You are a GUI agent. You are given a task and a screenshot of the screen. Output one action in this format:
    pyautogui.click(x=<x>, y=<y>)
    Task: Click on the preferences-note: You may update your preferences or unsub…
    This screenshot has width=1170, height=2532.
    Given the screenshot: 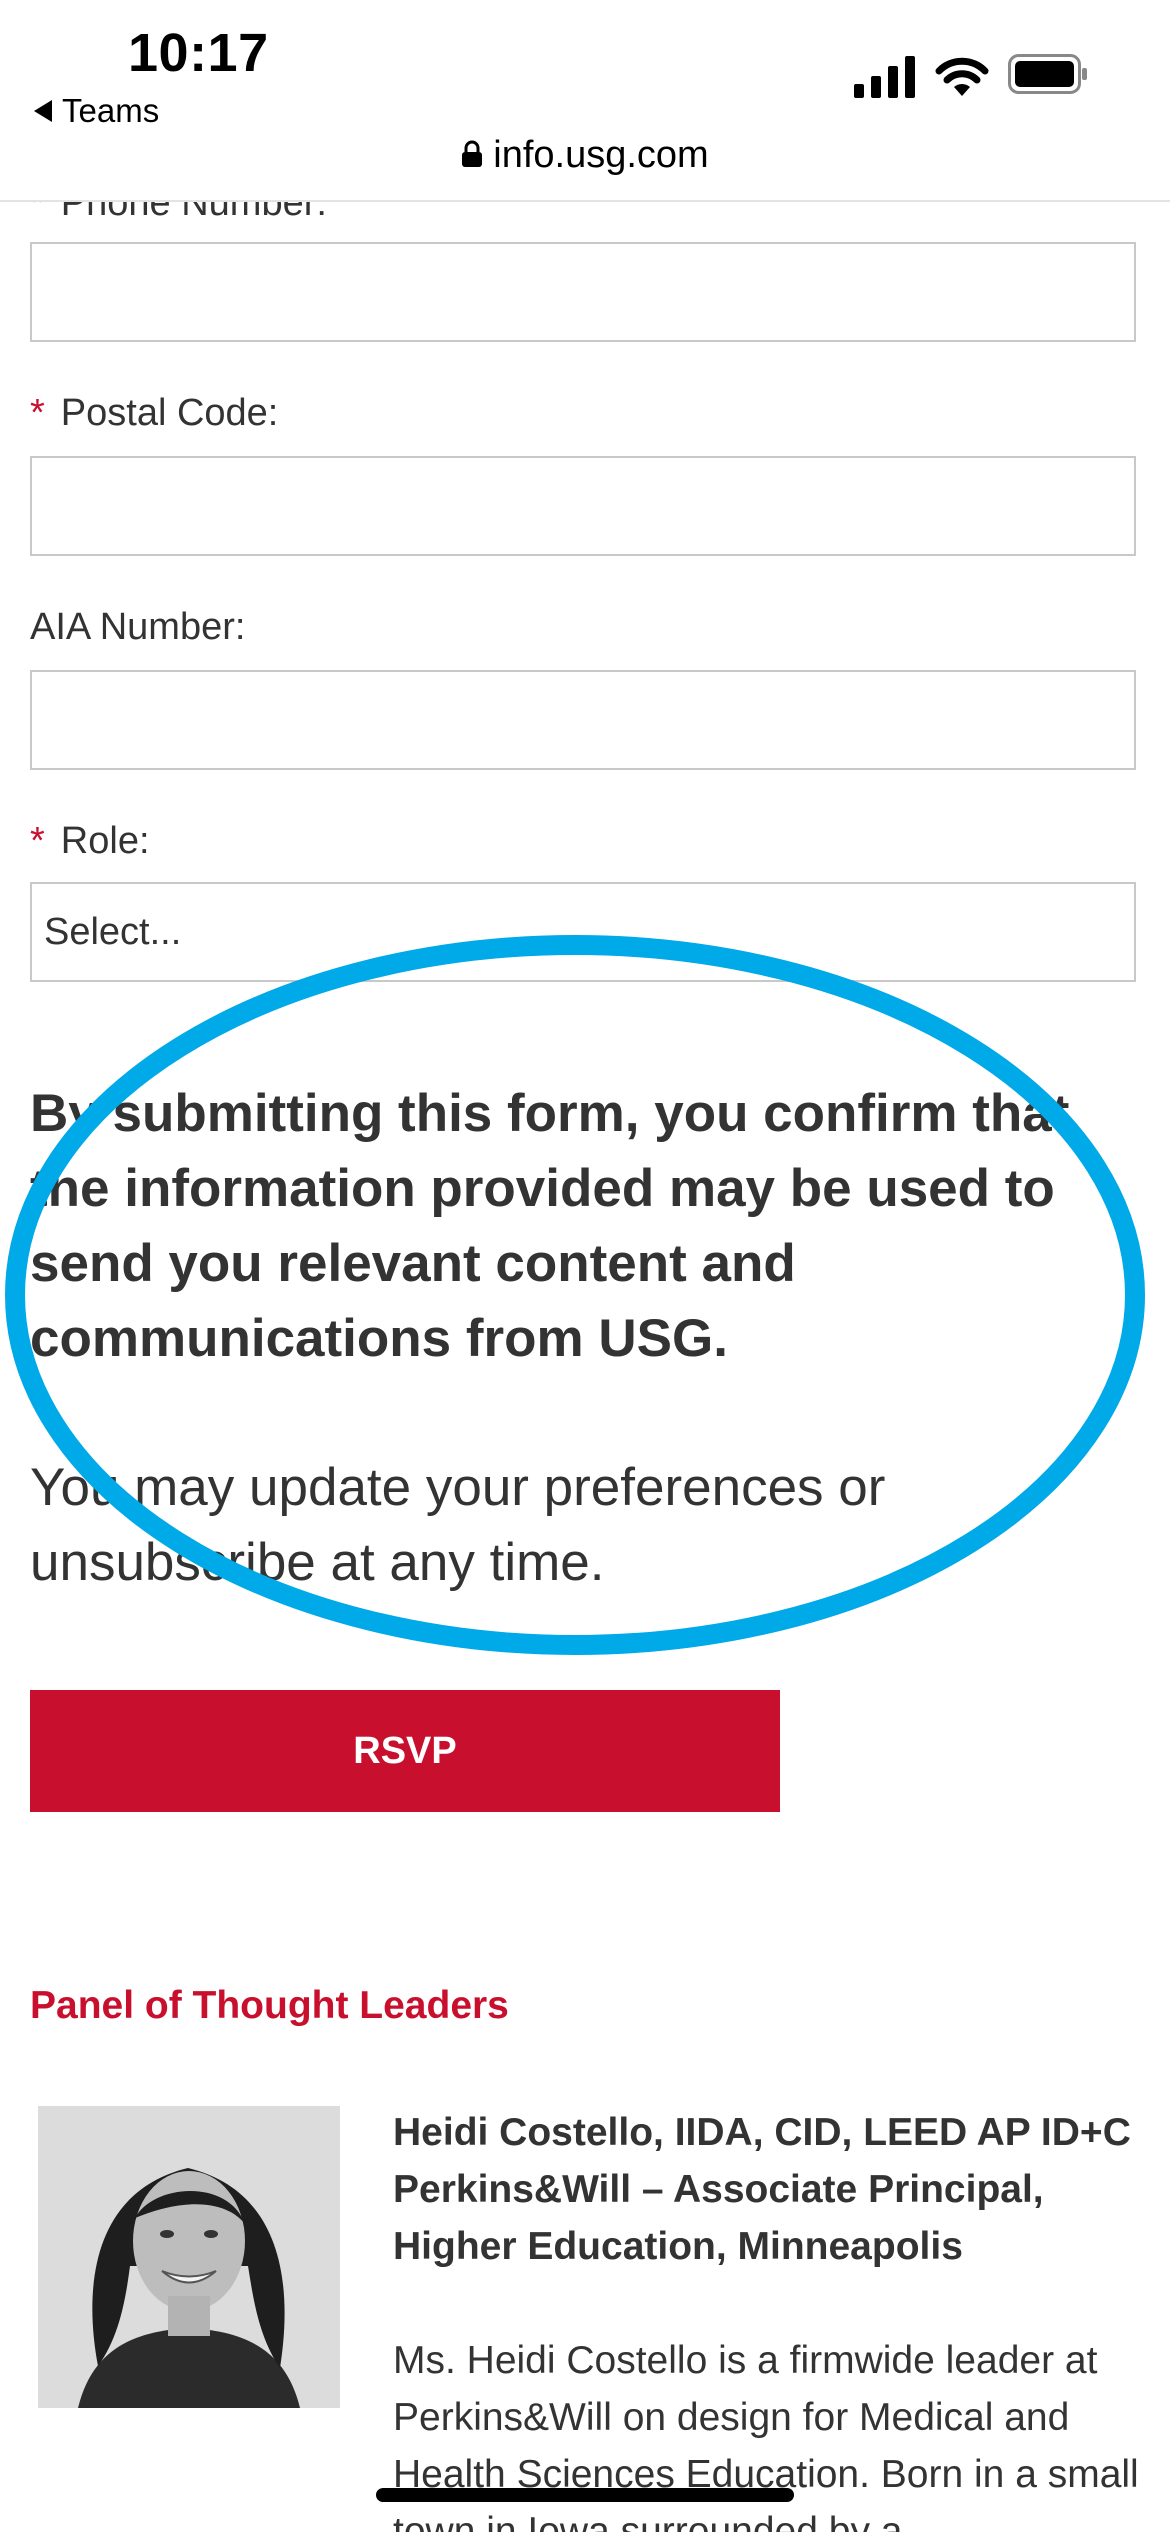 What is the action you would take?
    pyautogui.click(x=458, y=1525)
    